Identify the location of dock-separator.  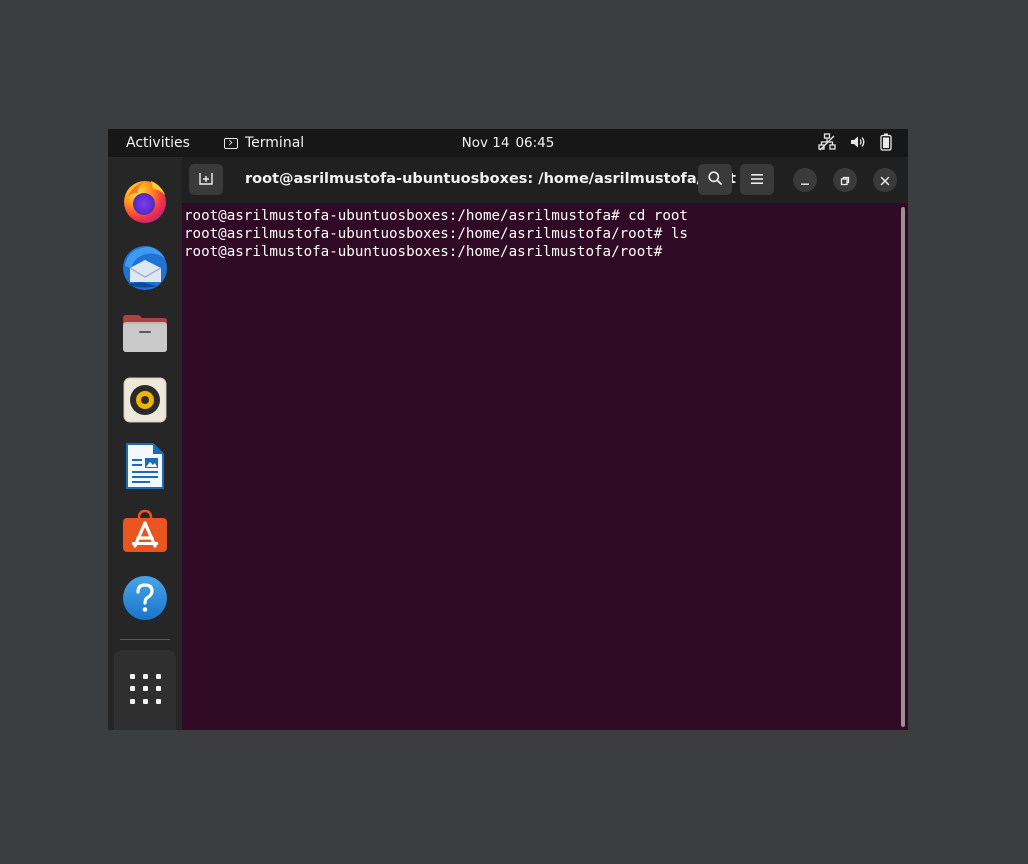
(145, 639).